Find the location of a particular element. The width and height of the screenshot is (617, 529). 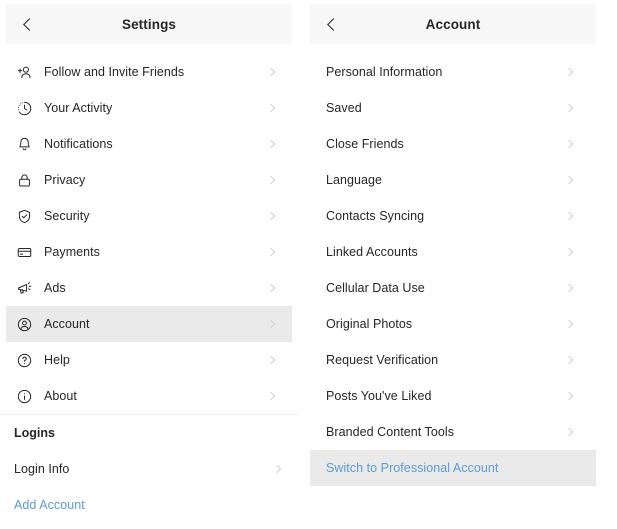

settings-item-label: Notifications is located at coordinates (78, 144).